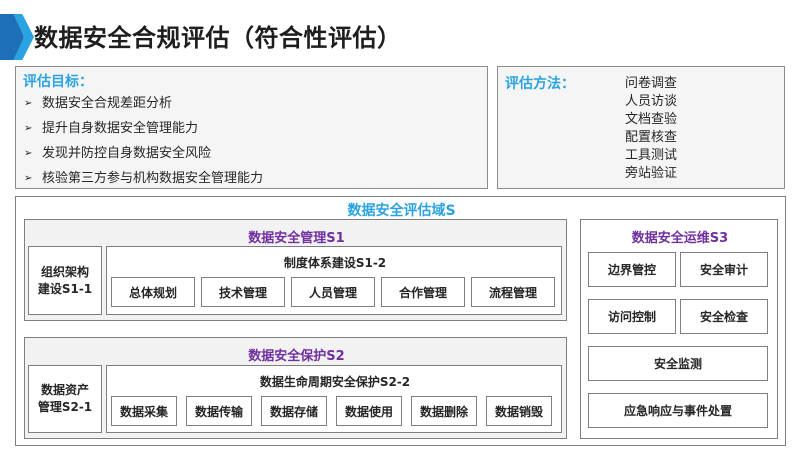  Describe the element at coordinates (143, 153) in the screenshot. I see `goal-item: ➢ 发现并防控自身数据安全风险` at that location.